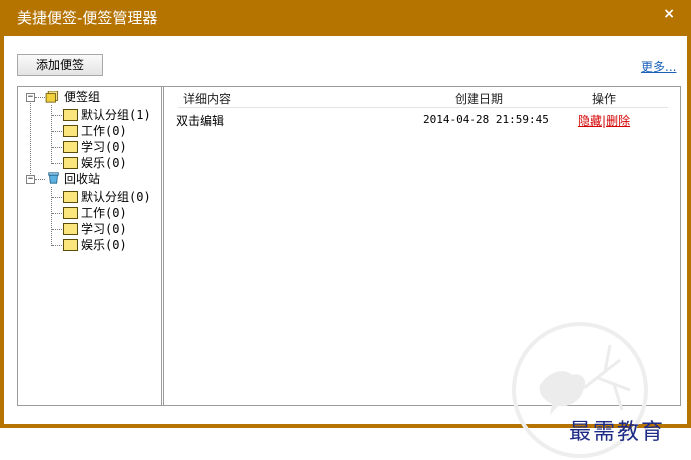 This screenshot has height=460, width=691. Describe the element at coordinates (618, 121) in the screenshot. I see `delete-note-link: 删除` at that location.